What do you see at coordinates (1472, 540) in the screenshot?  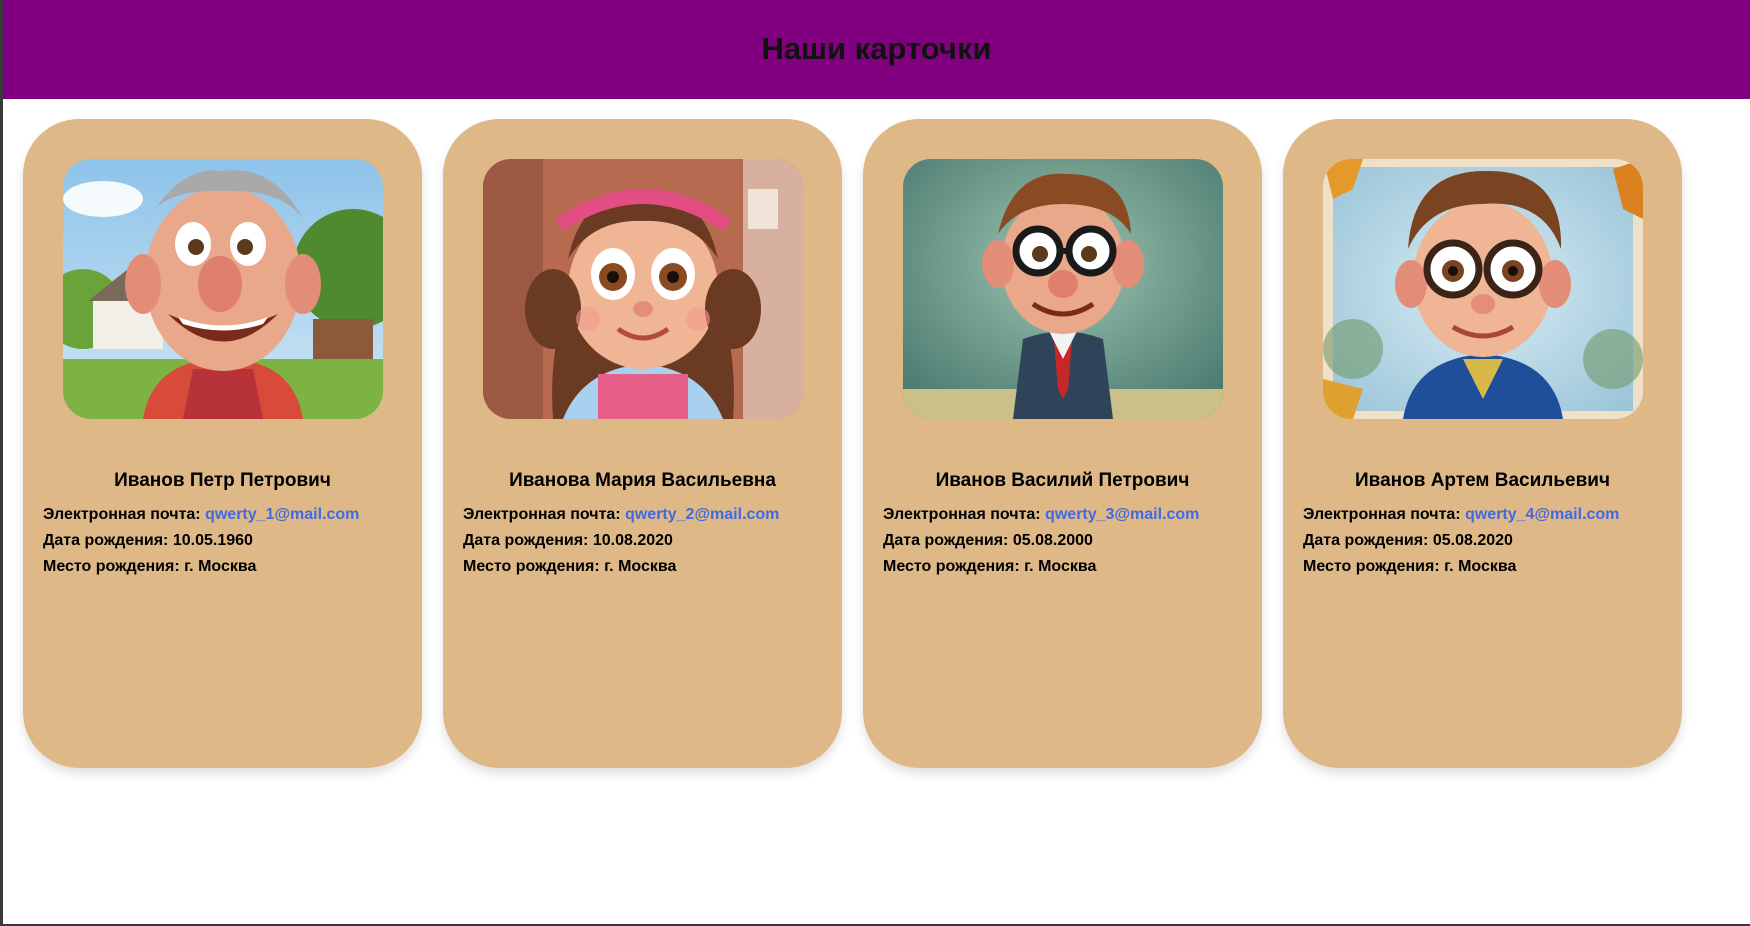 I see `birth-date-value: 05.08.2020` at bounding box center [1472, 540].